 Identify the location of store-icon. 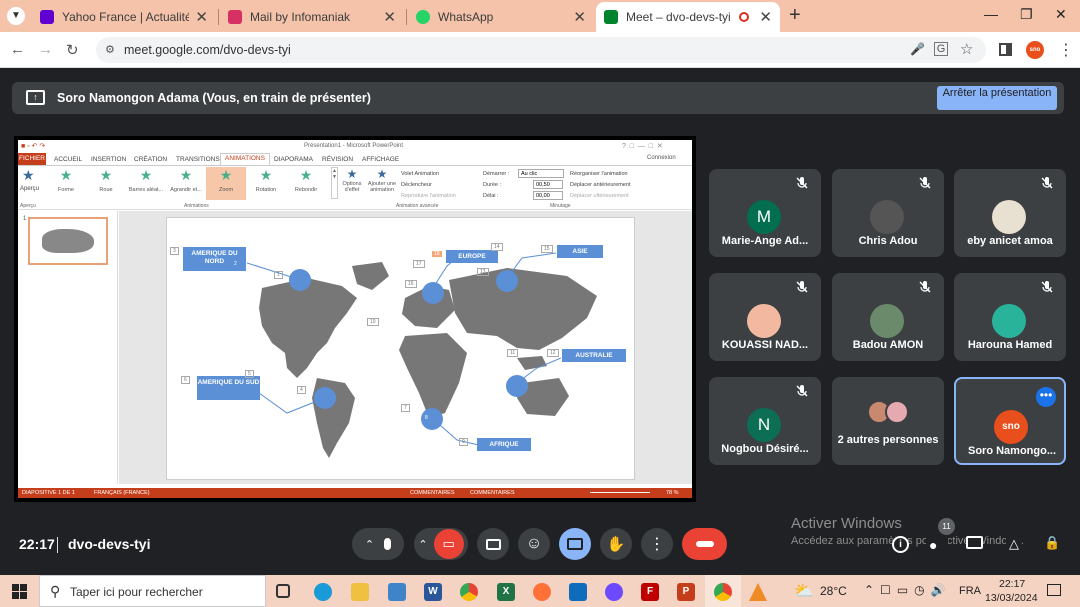
(397, 592).